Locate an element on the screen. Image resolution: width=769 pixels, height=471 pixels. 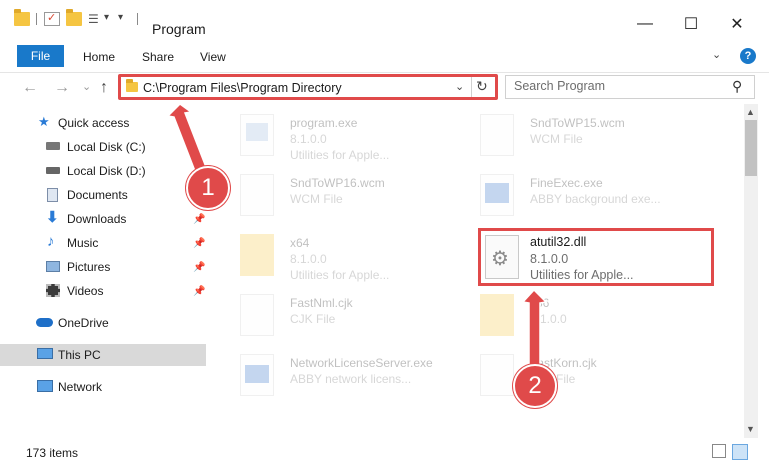
callout-badge-2: 2 is located at coordinates (535, 386).